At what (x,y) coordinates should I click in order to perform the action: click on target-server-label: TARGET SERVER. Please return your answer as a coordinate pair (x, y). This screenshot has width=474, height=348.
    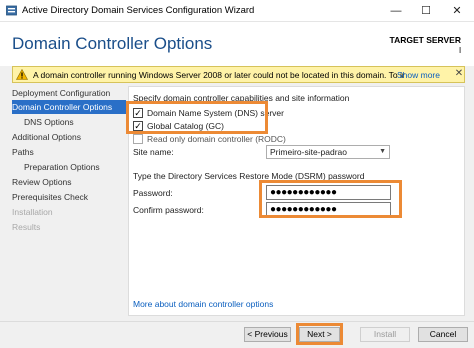
    Looking at the image, I should click on (425, 40).